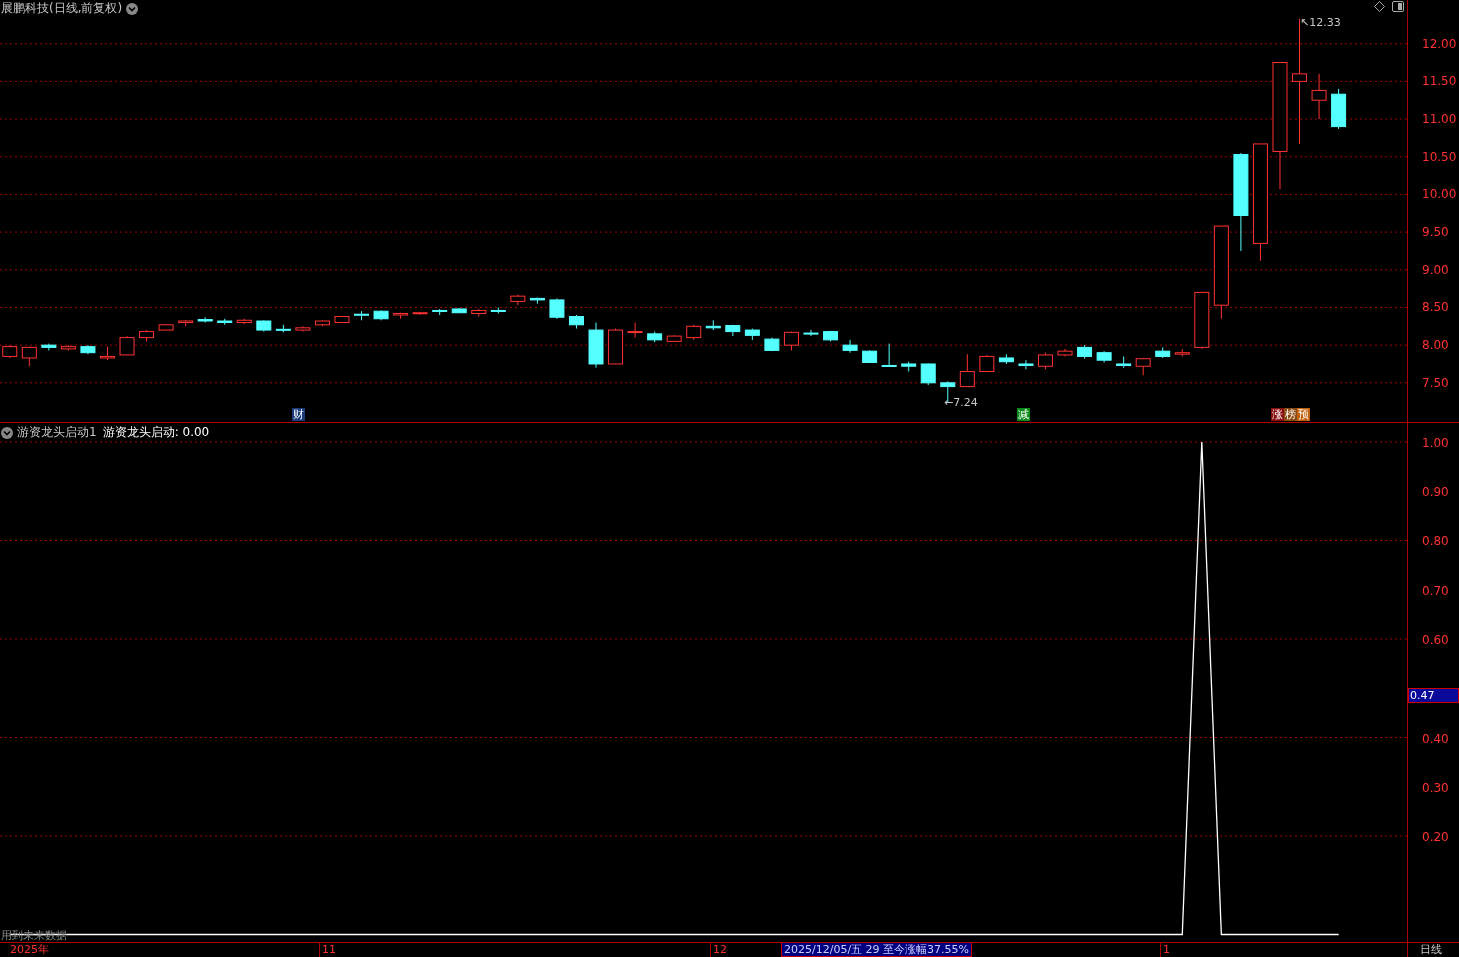  I want to click on time-axis-label: 2025年, so click(29, 950).